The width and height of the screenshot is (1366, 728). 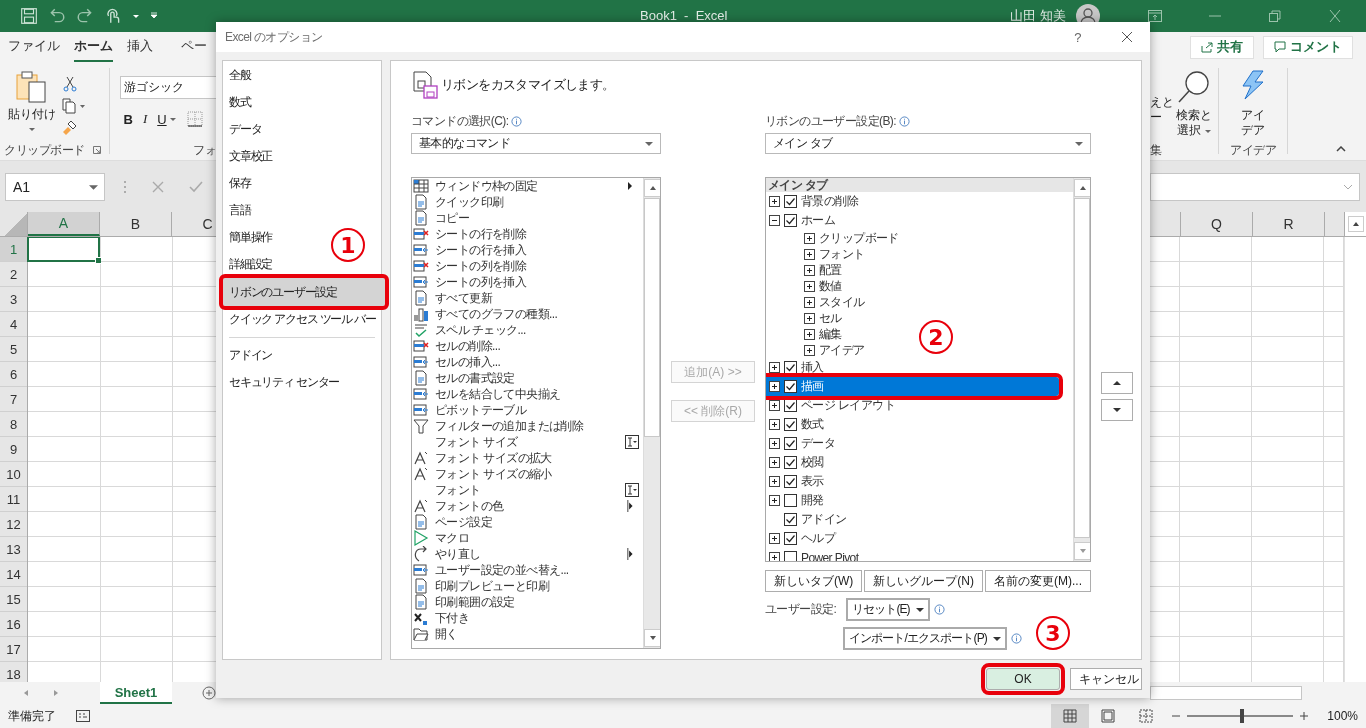 I want to click on command-item: フォント サイズの拡大, so click(x=527, y=458).